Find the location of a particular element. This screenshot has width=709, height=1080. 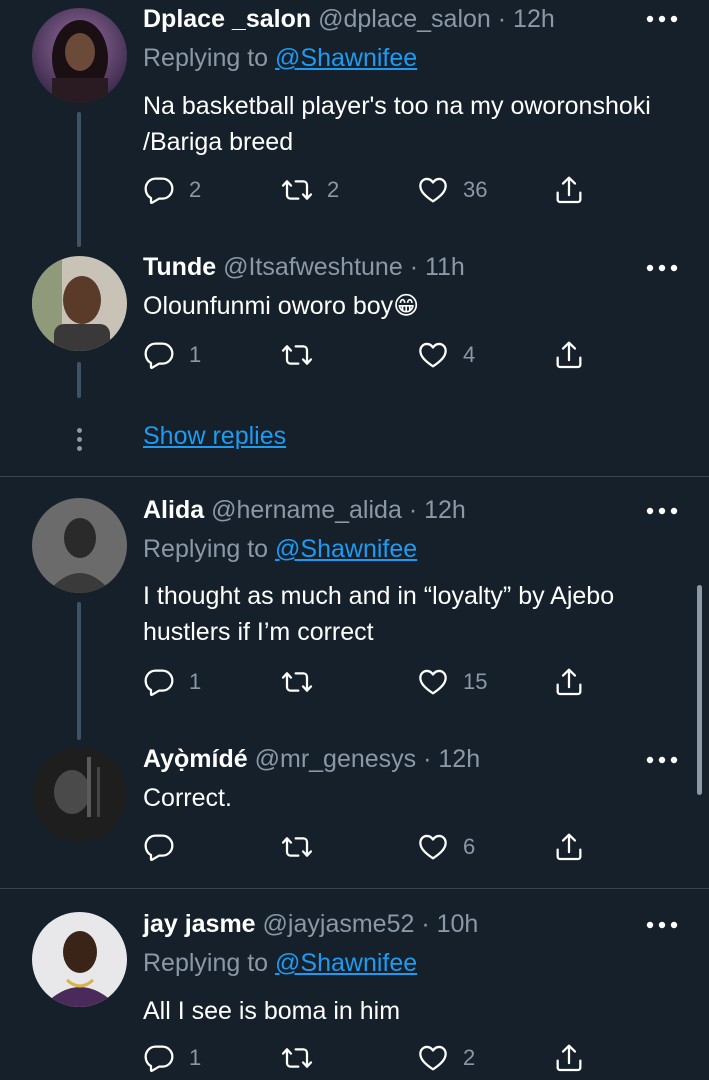

handle: @Itsafweshtune is located at coordinates (313, 267).